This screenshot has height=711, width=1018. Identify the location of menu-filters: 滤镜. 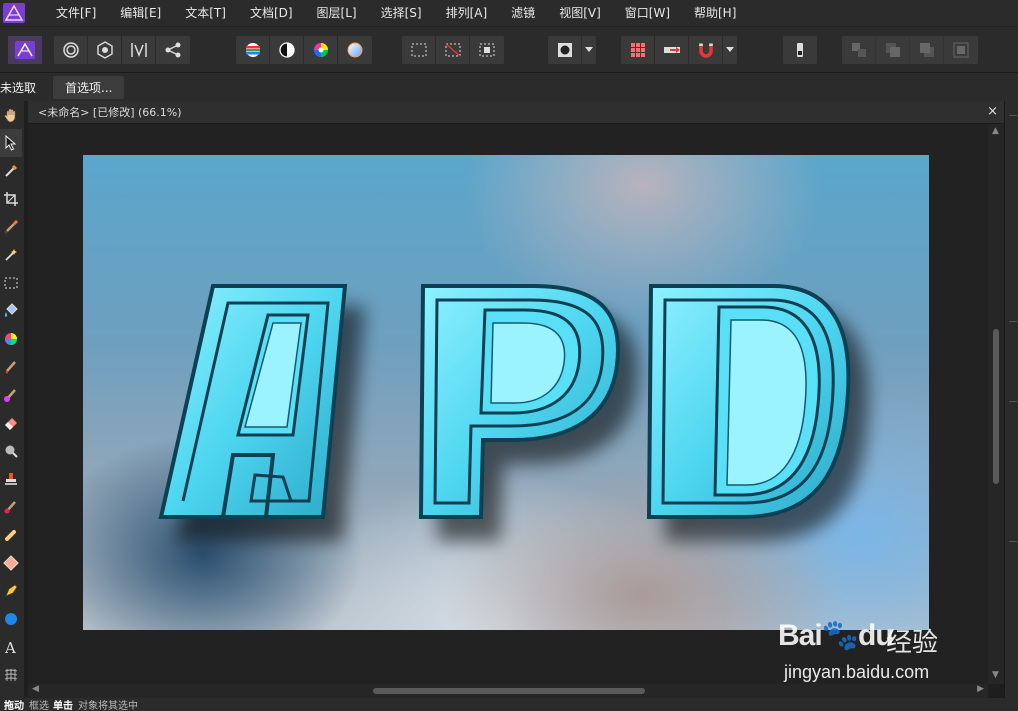
(523, 13).